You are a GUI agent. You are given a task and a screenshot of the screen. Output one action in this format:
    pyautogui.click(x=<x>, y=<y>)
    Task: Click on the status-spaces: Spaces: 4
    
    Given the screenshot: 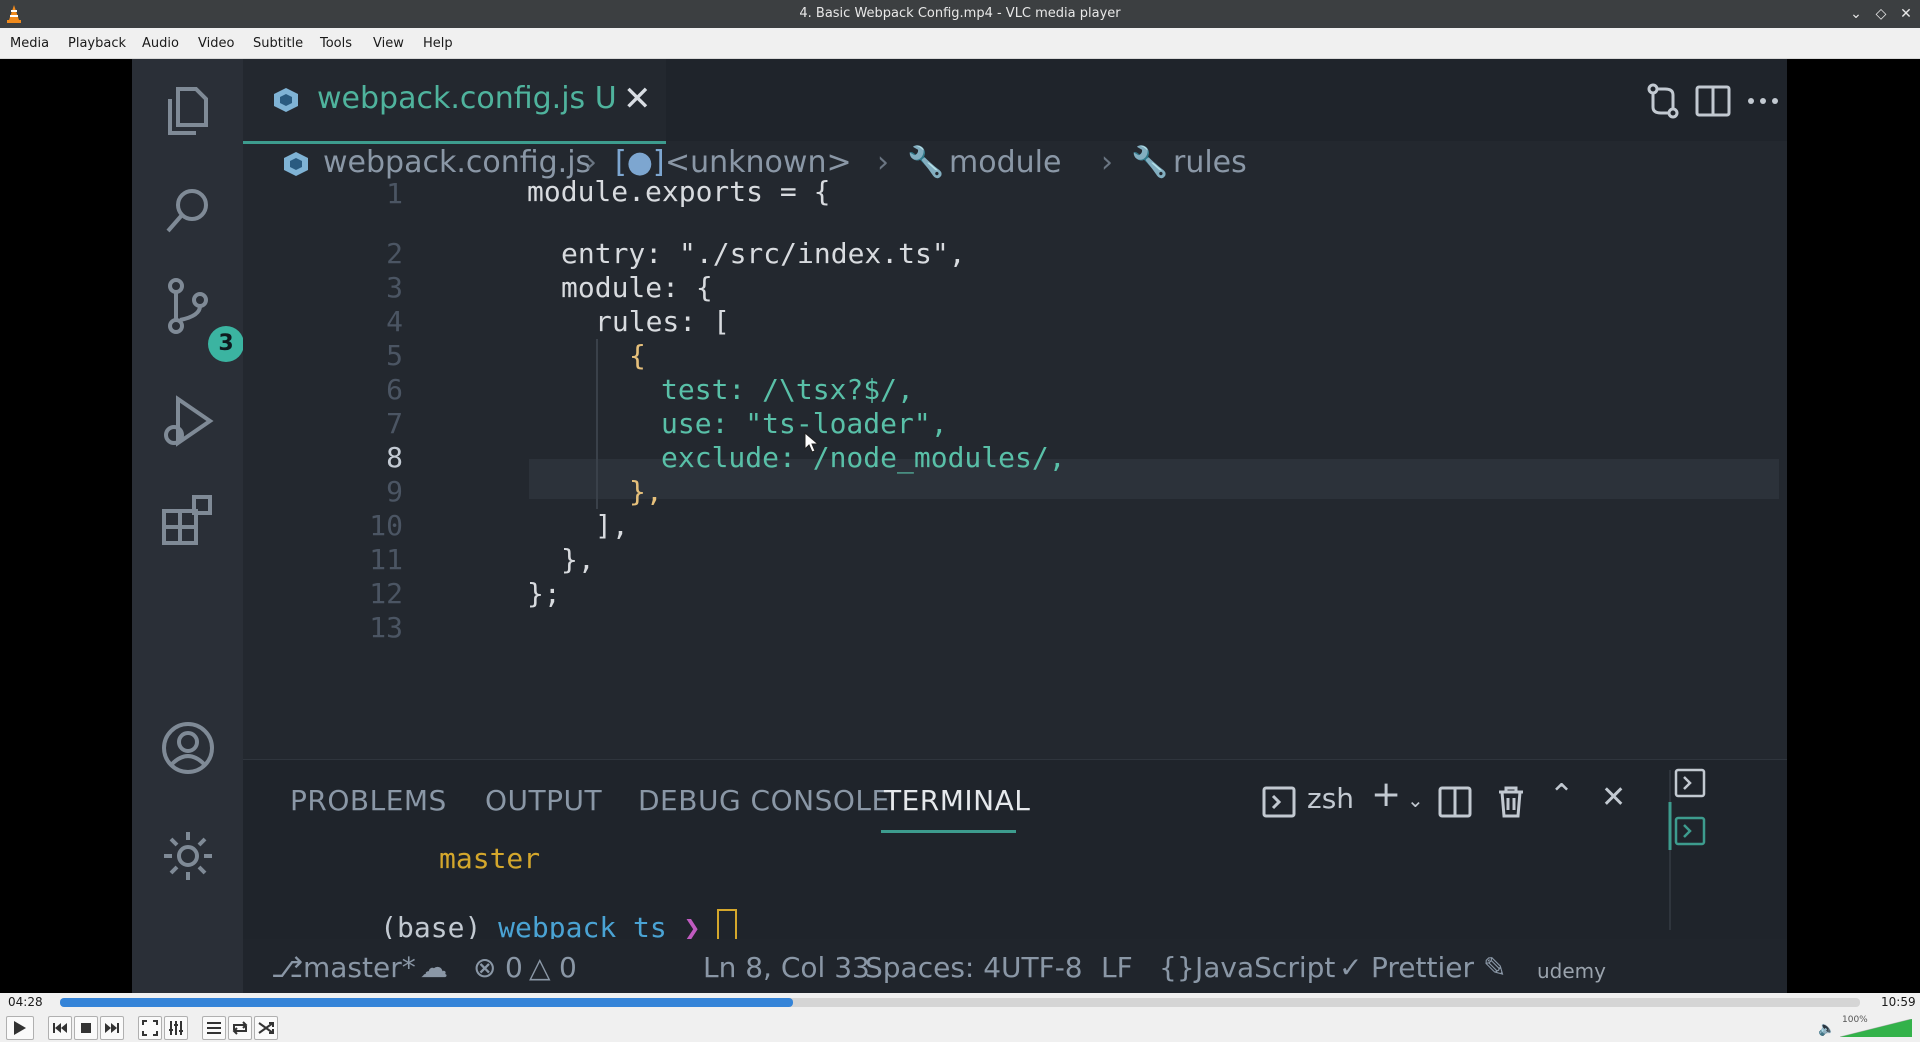 What is the action you would take?
    pyautogui.click(x=933, y=967)
    